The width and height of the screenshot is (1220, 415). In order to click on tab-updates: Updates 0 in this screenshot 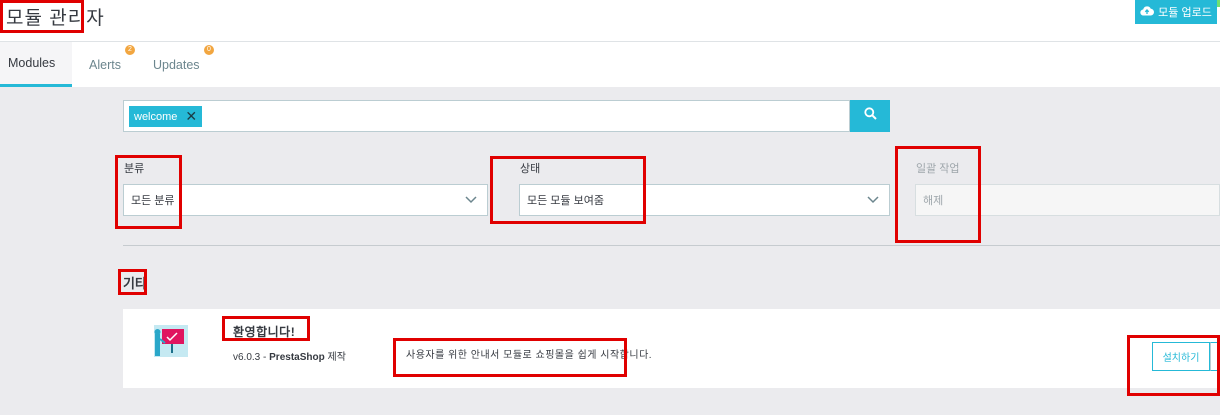, I will do `click(183, 64)`.